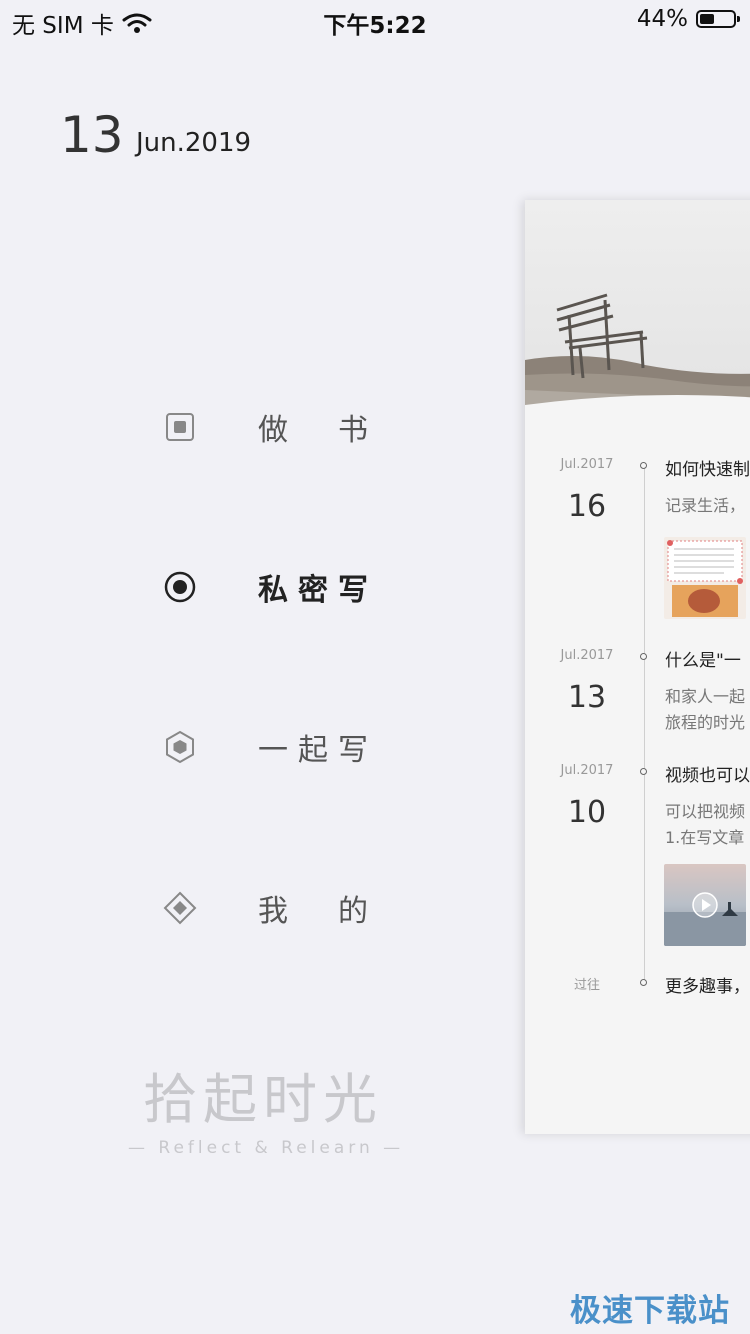 This screenshot has height=1334, width=750. What do you see at coordinates (705, 696) in the screenshot?
I see `entry-body-line: 和家人一起` at bounding box center [705, 696].